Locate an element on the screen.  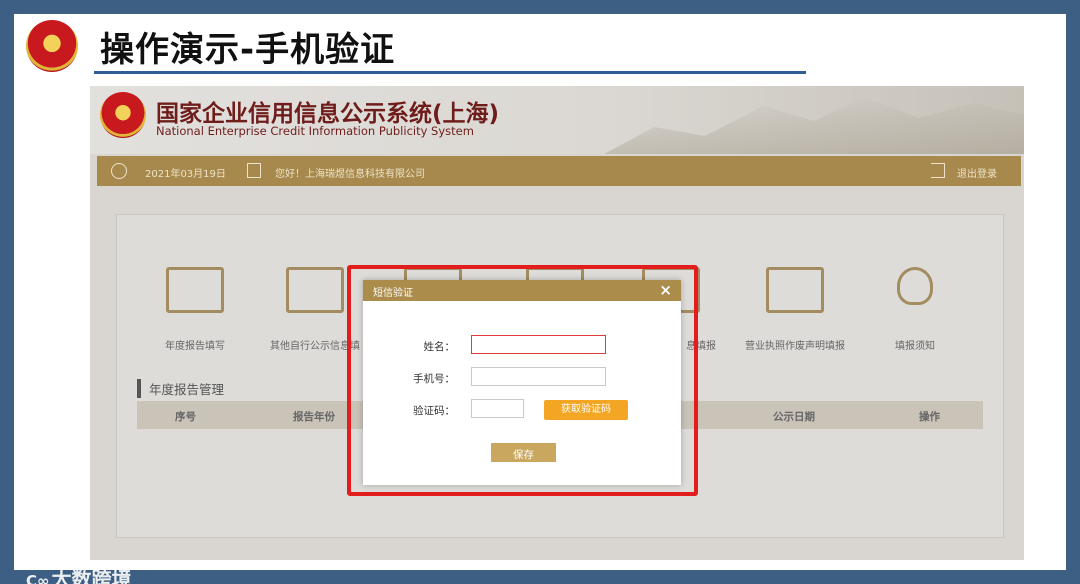
watermark-logo-icon: C∞ is located at coordinates (38, 578).